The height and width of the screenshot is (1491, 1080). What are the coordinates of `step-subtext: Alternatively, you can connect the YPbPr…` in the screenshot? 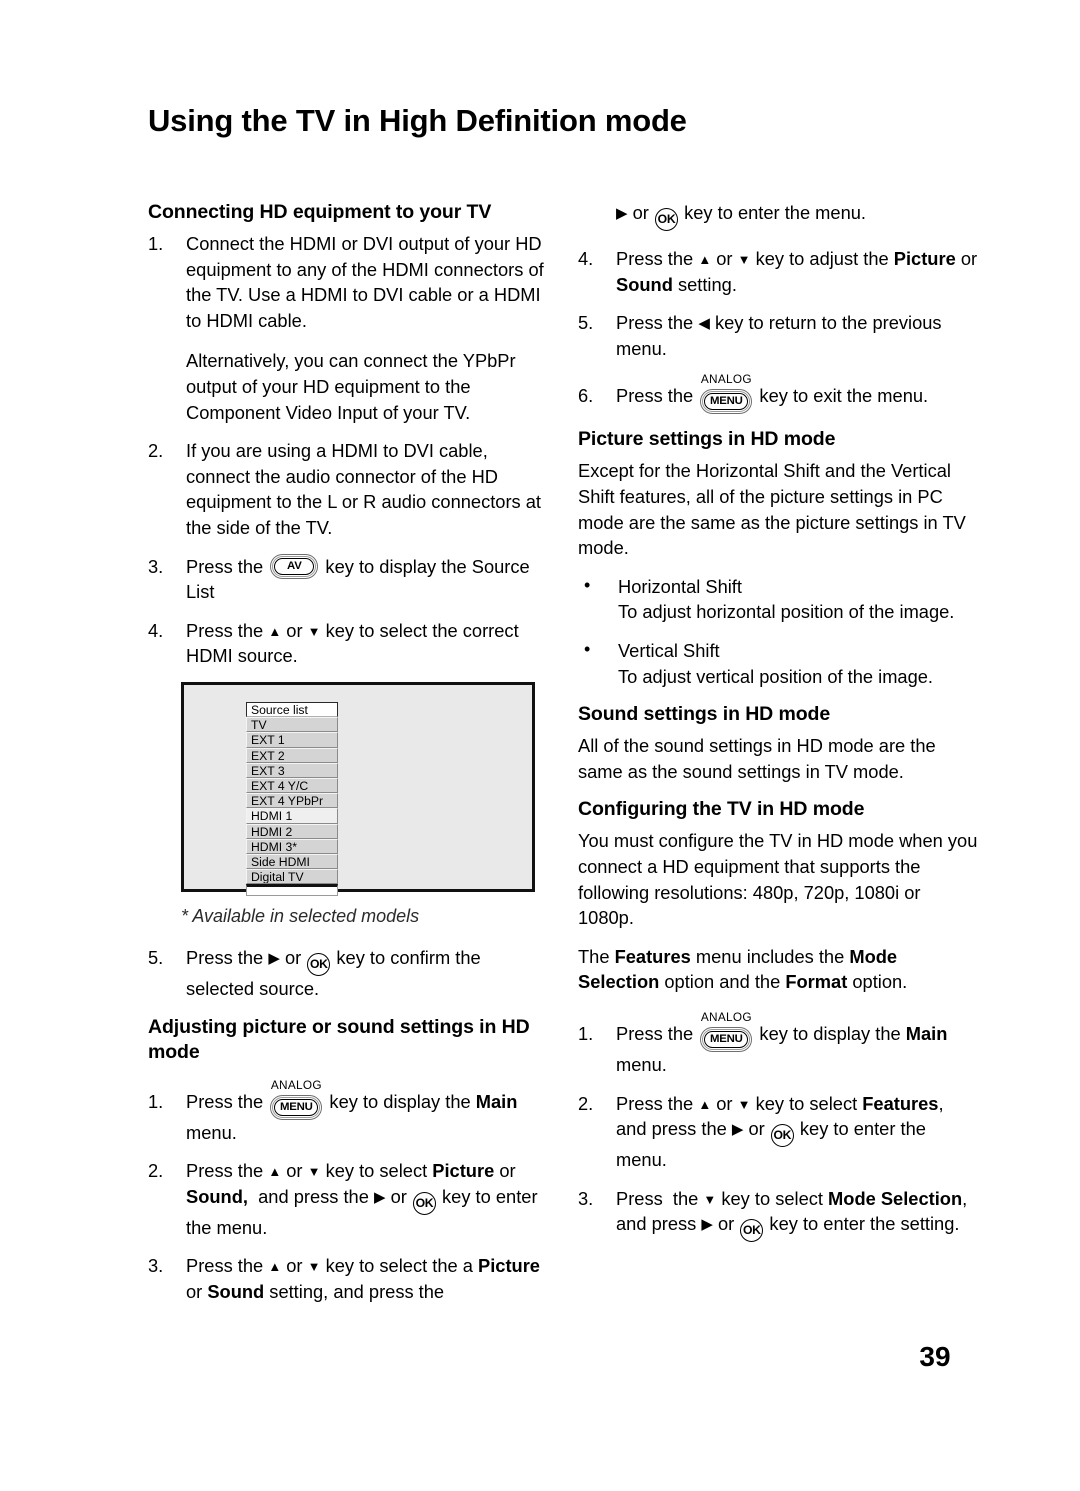 It's located at (351, 386).